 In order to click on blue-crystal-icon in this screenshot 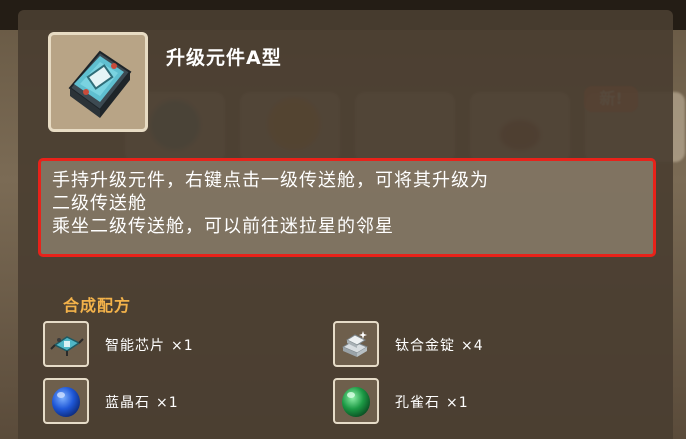, I will do `click(66, 402)`.